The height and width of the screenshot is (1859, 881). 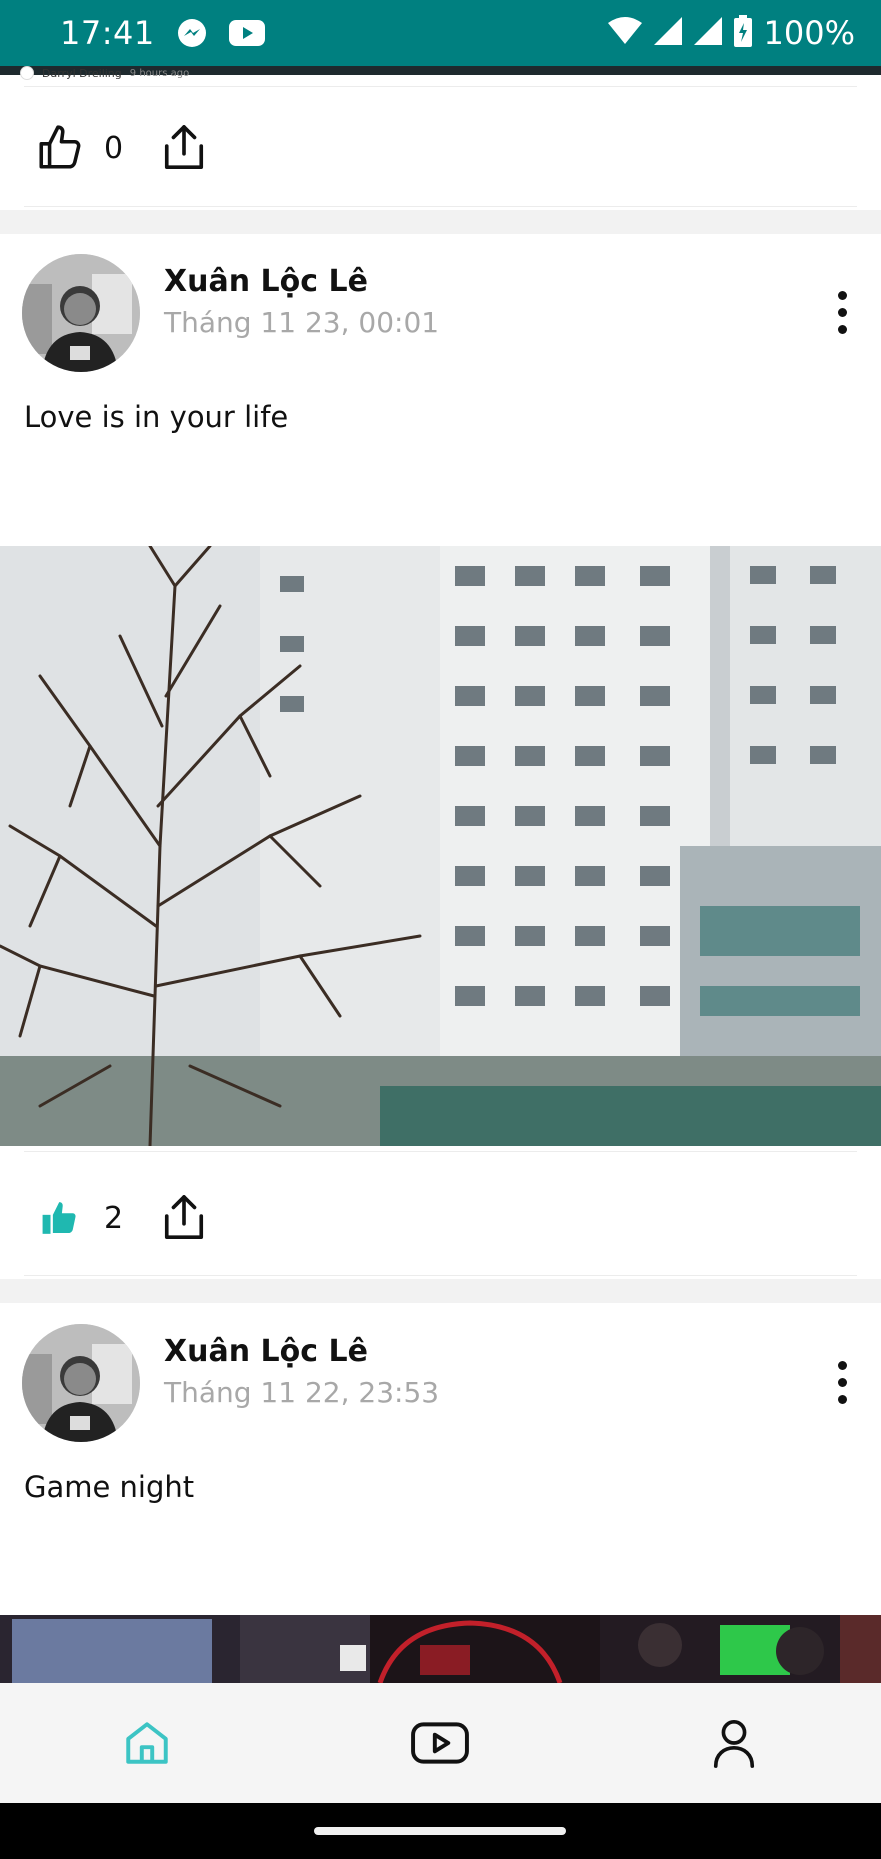 I want to click on post-time: Tháng 11 23, 00:01, so click(x=302, y=322).